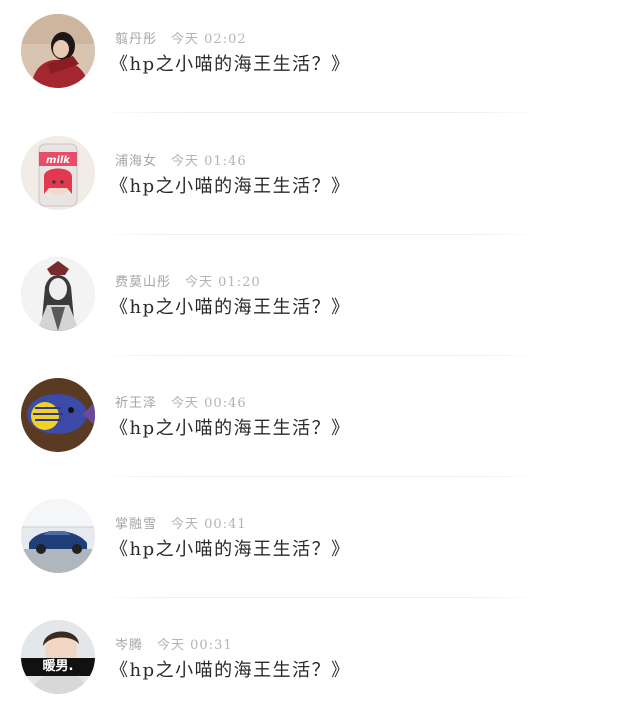 This screenshot has height=726, width=640. Describe the element at coordinates (195, 645) in the screenshot. I see `timestamp: 今天 00:31` at that location.